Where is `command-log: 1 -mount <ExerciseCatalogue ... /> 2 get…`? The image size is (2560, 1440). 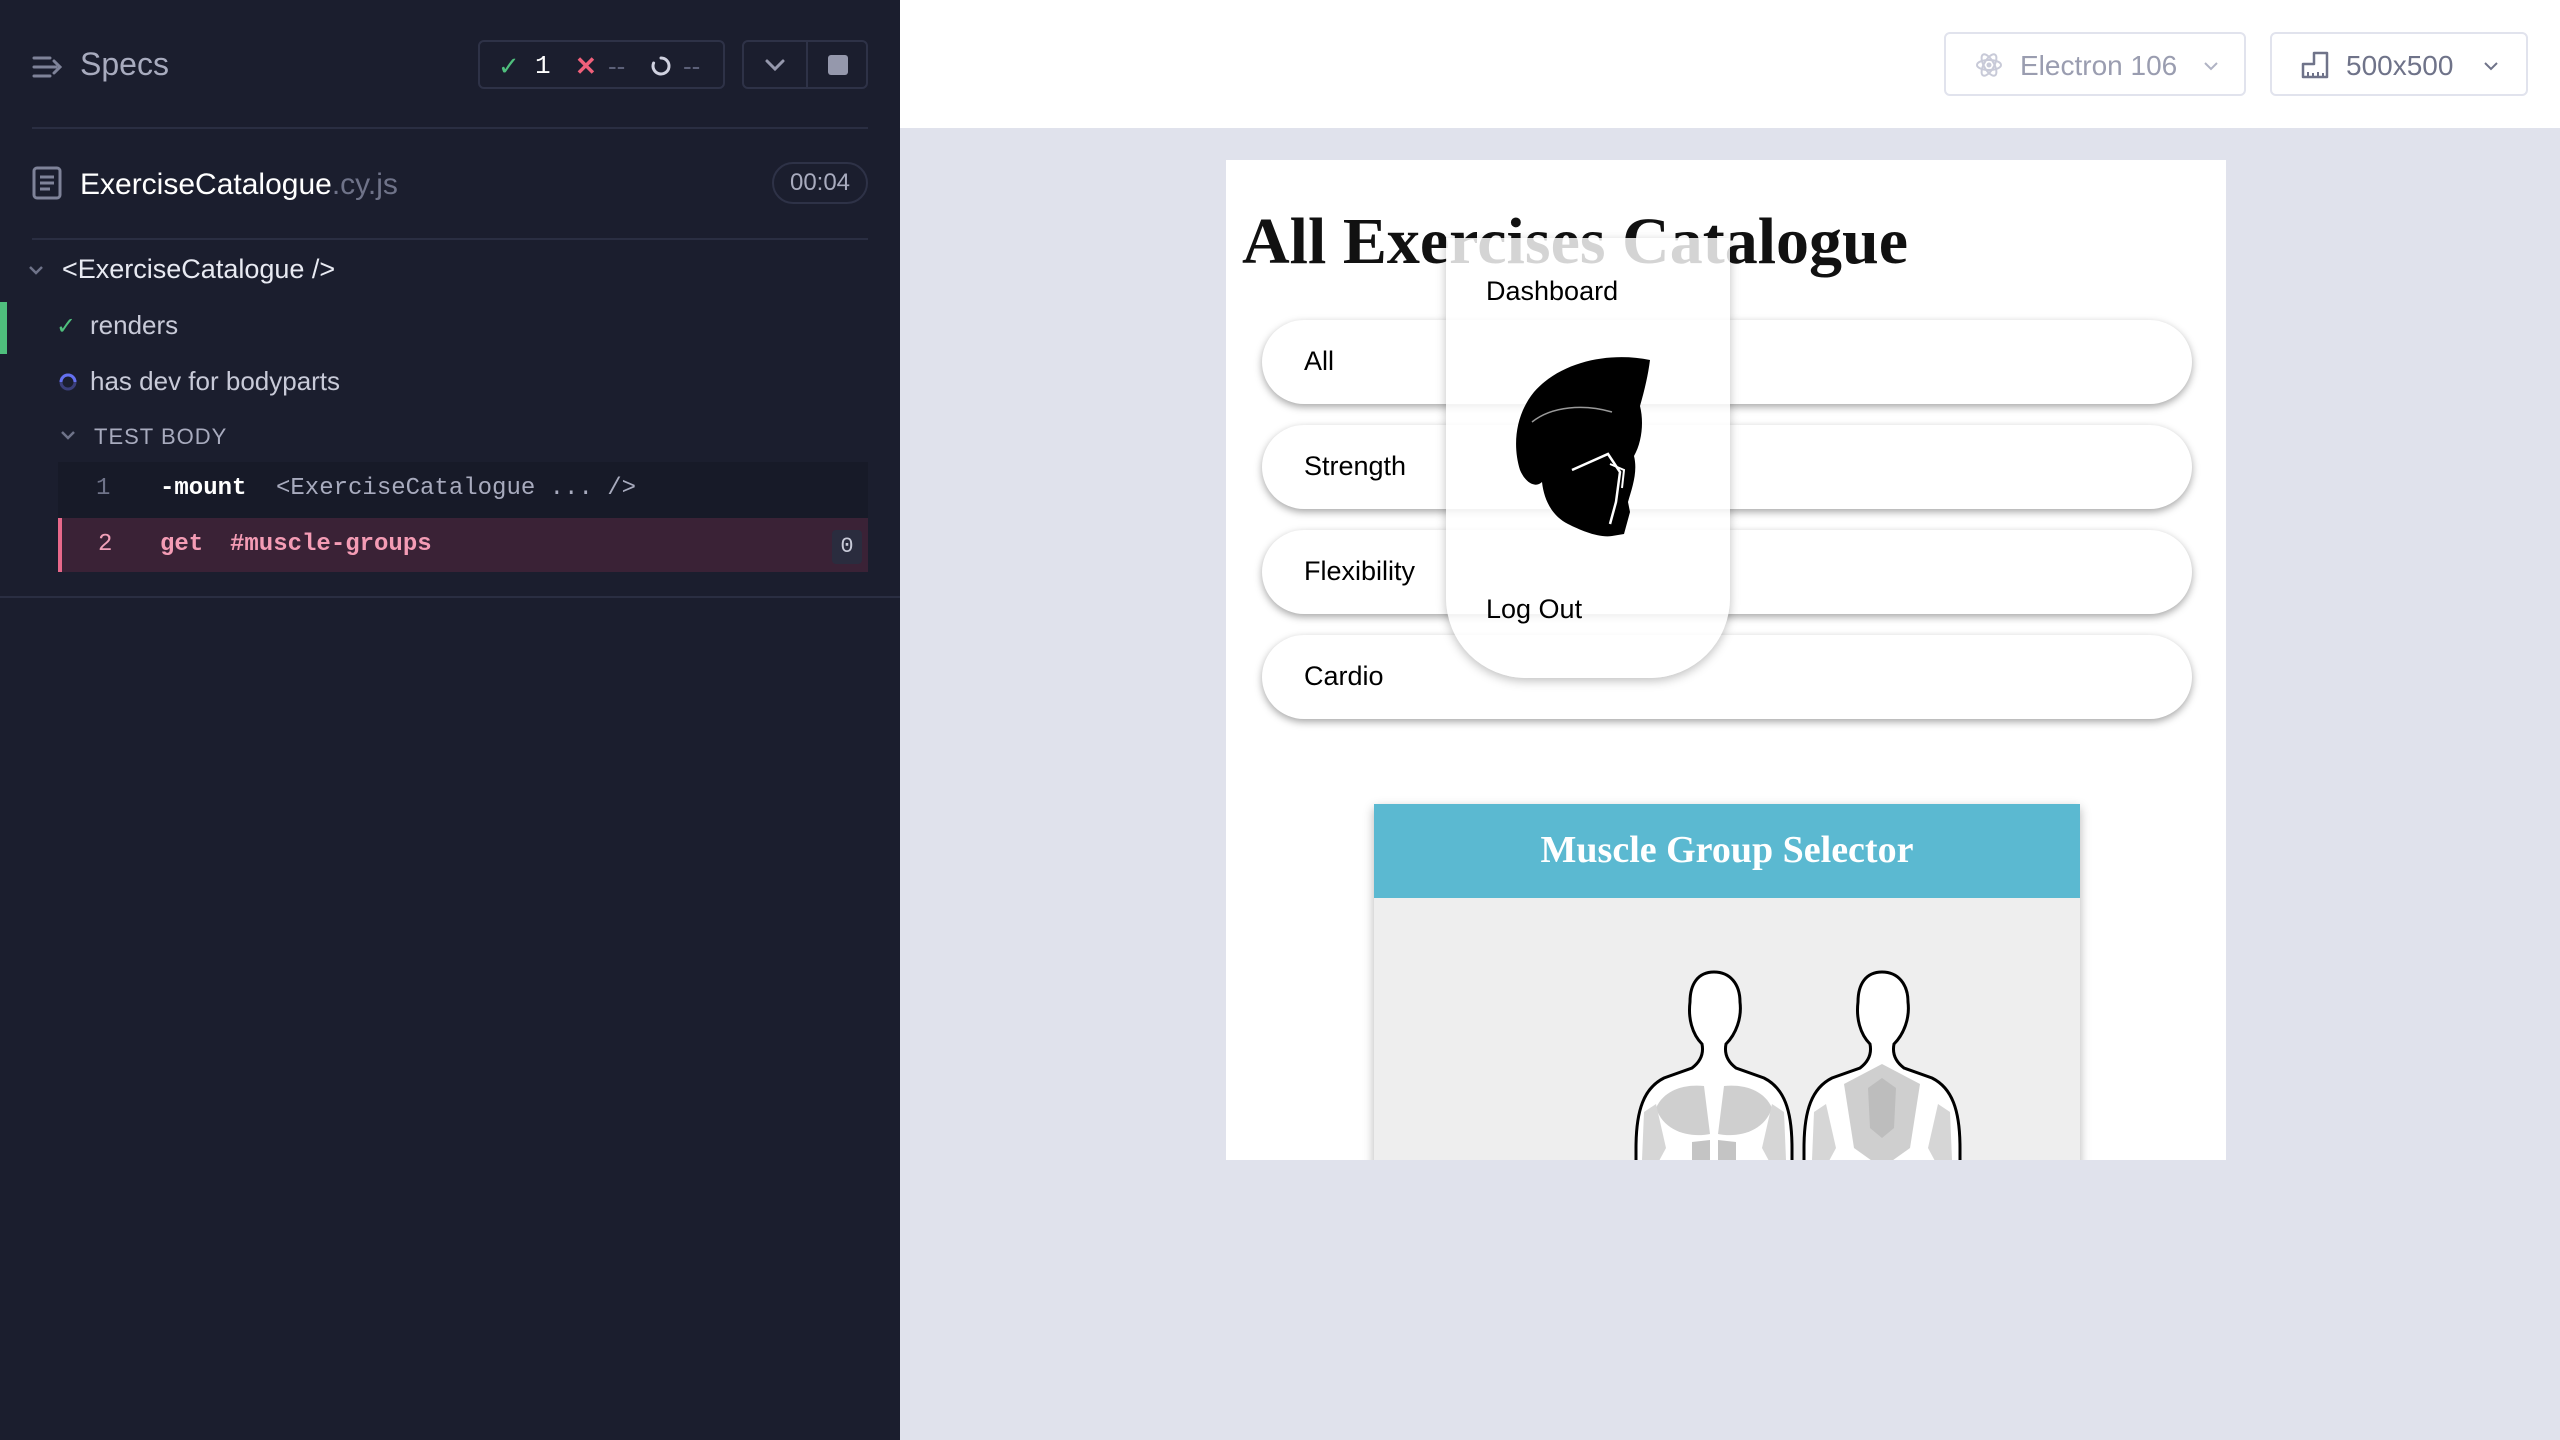 command-log: 1 -mount <ExerciseCatalogue ... /> 2 get… is located at coordinates (463, 517).